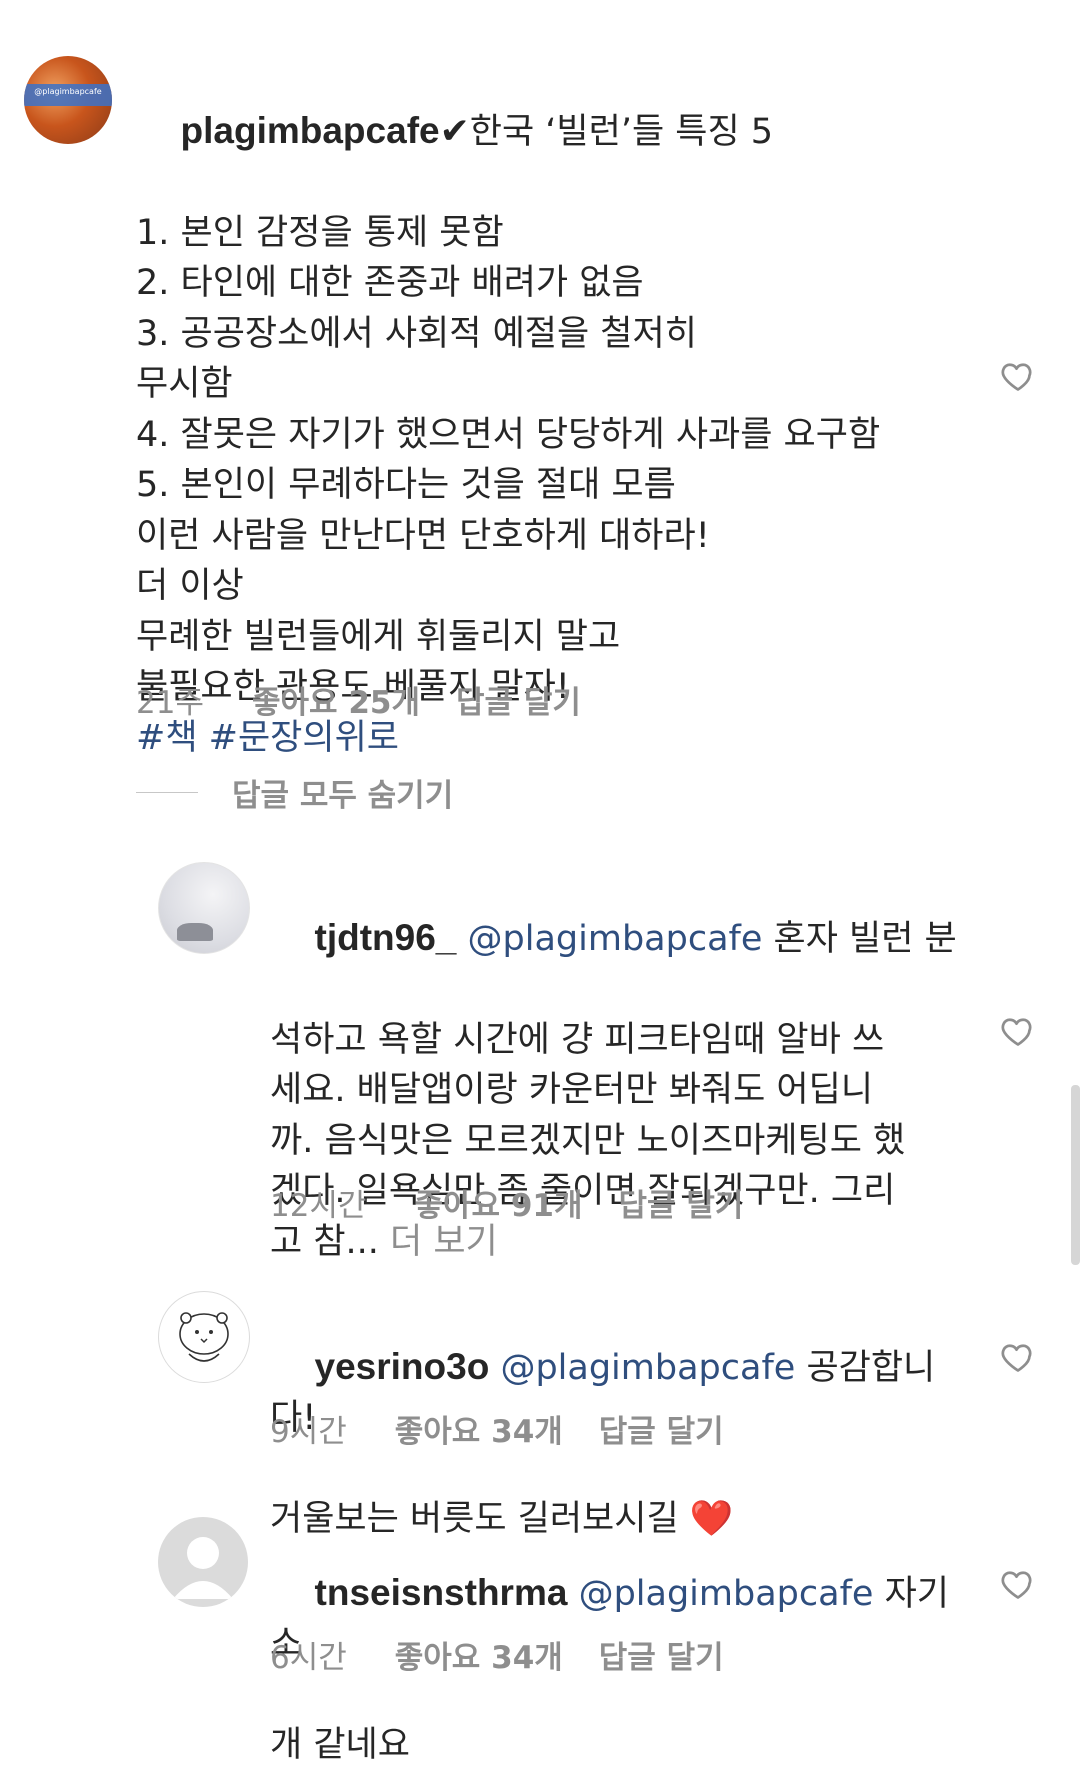 Image resolution: width=1080 pixels, height=1771 pixels. I want to click on comment-time: 9시간, so click(308, 1432).